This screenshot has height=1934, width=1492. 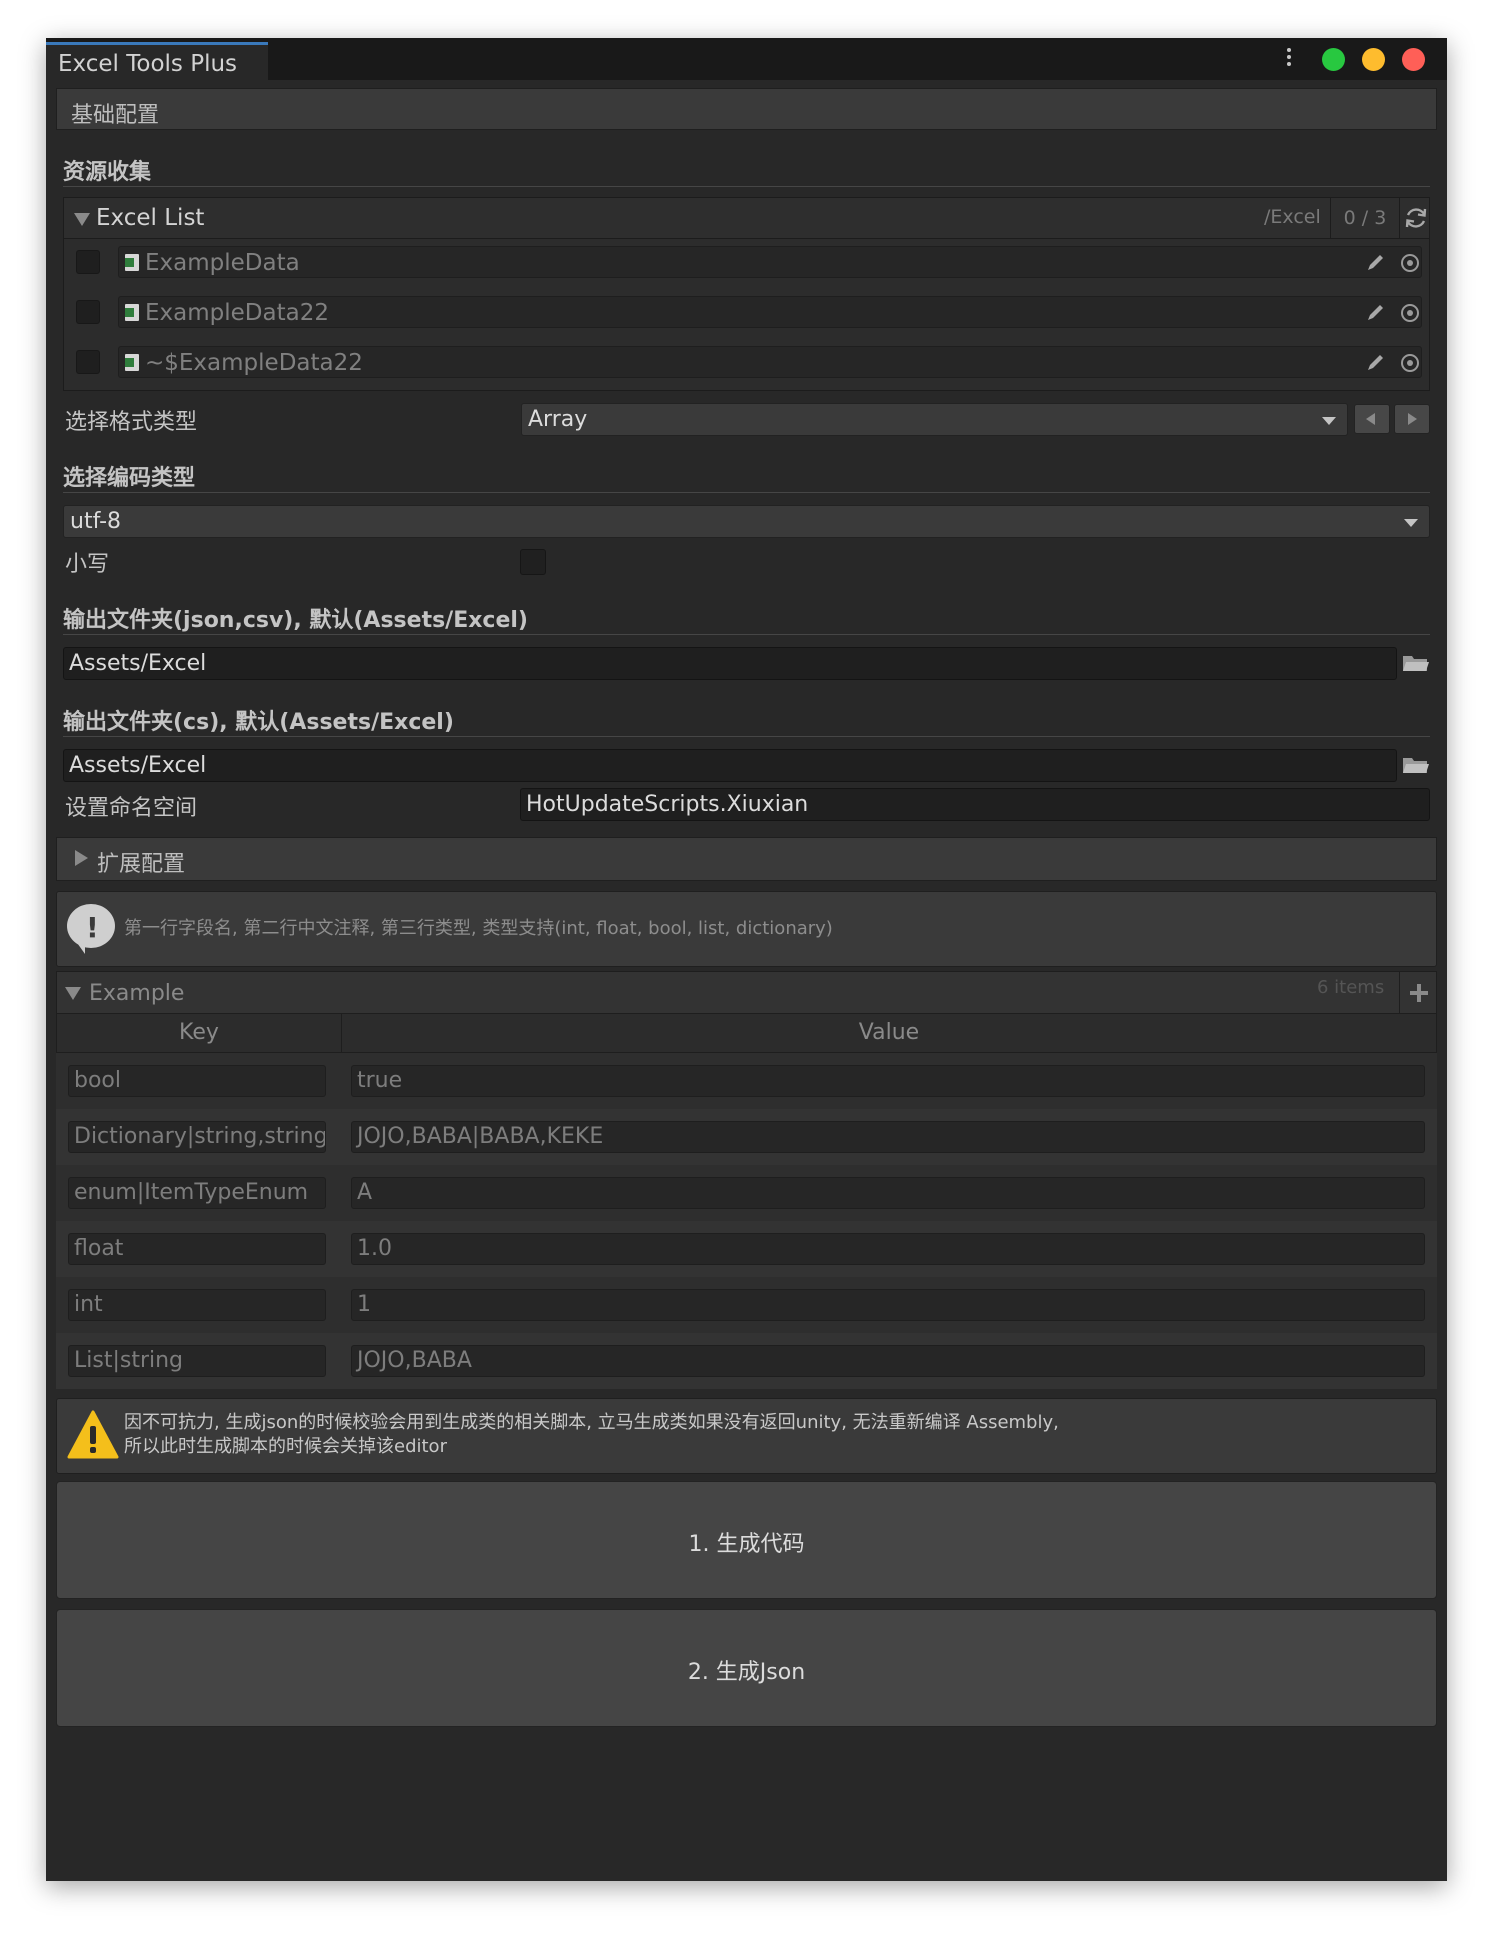 What do you see at coordinates (746, 992) in the screenshot?
I see `example-dictionary-header: Example 6 items` at bounding box center [746, 992].